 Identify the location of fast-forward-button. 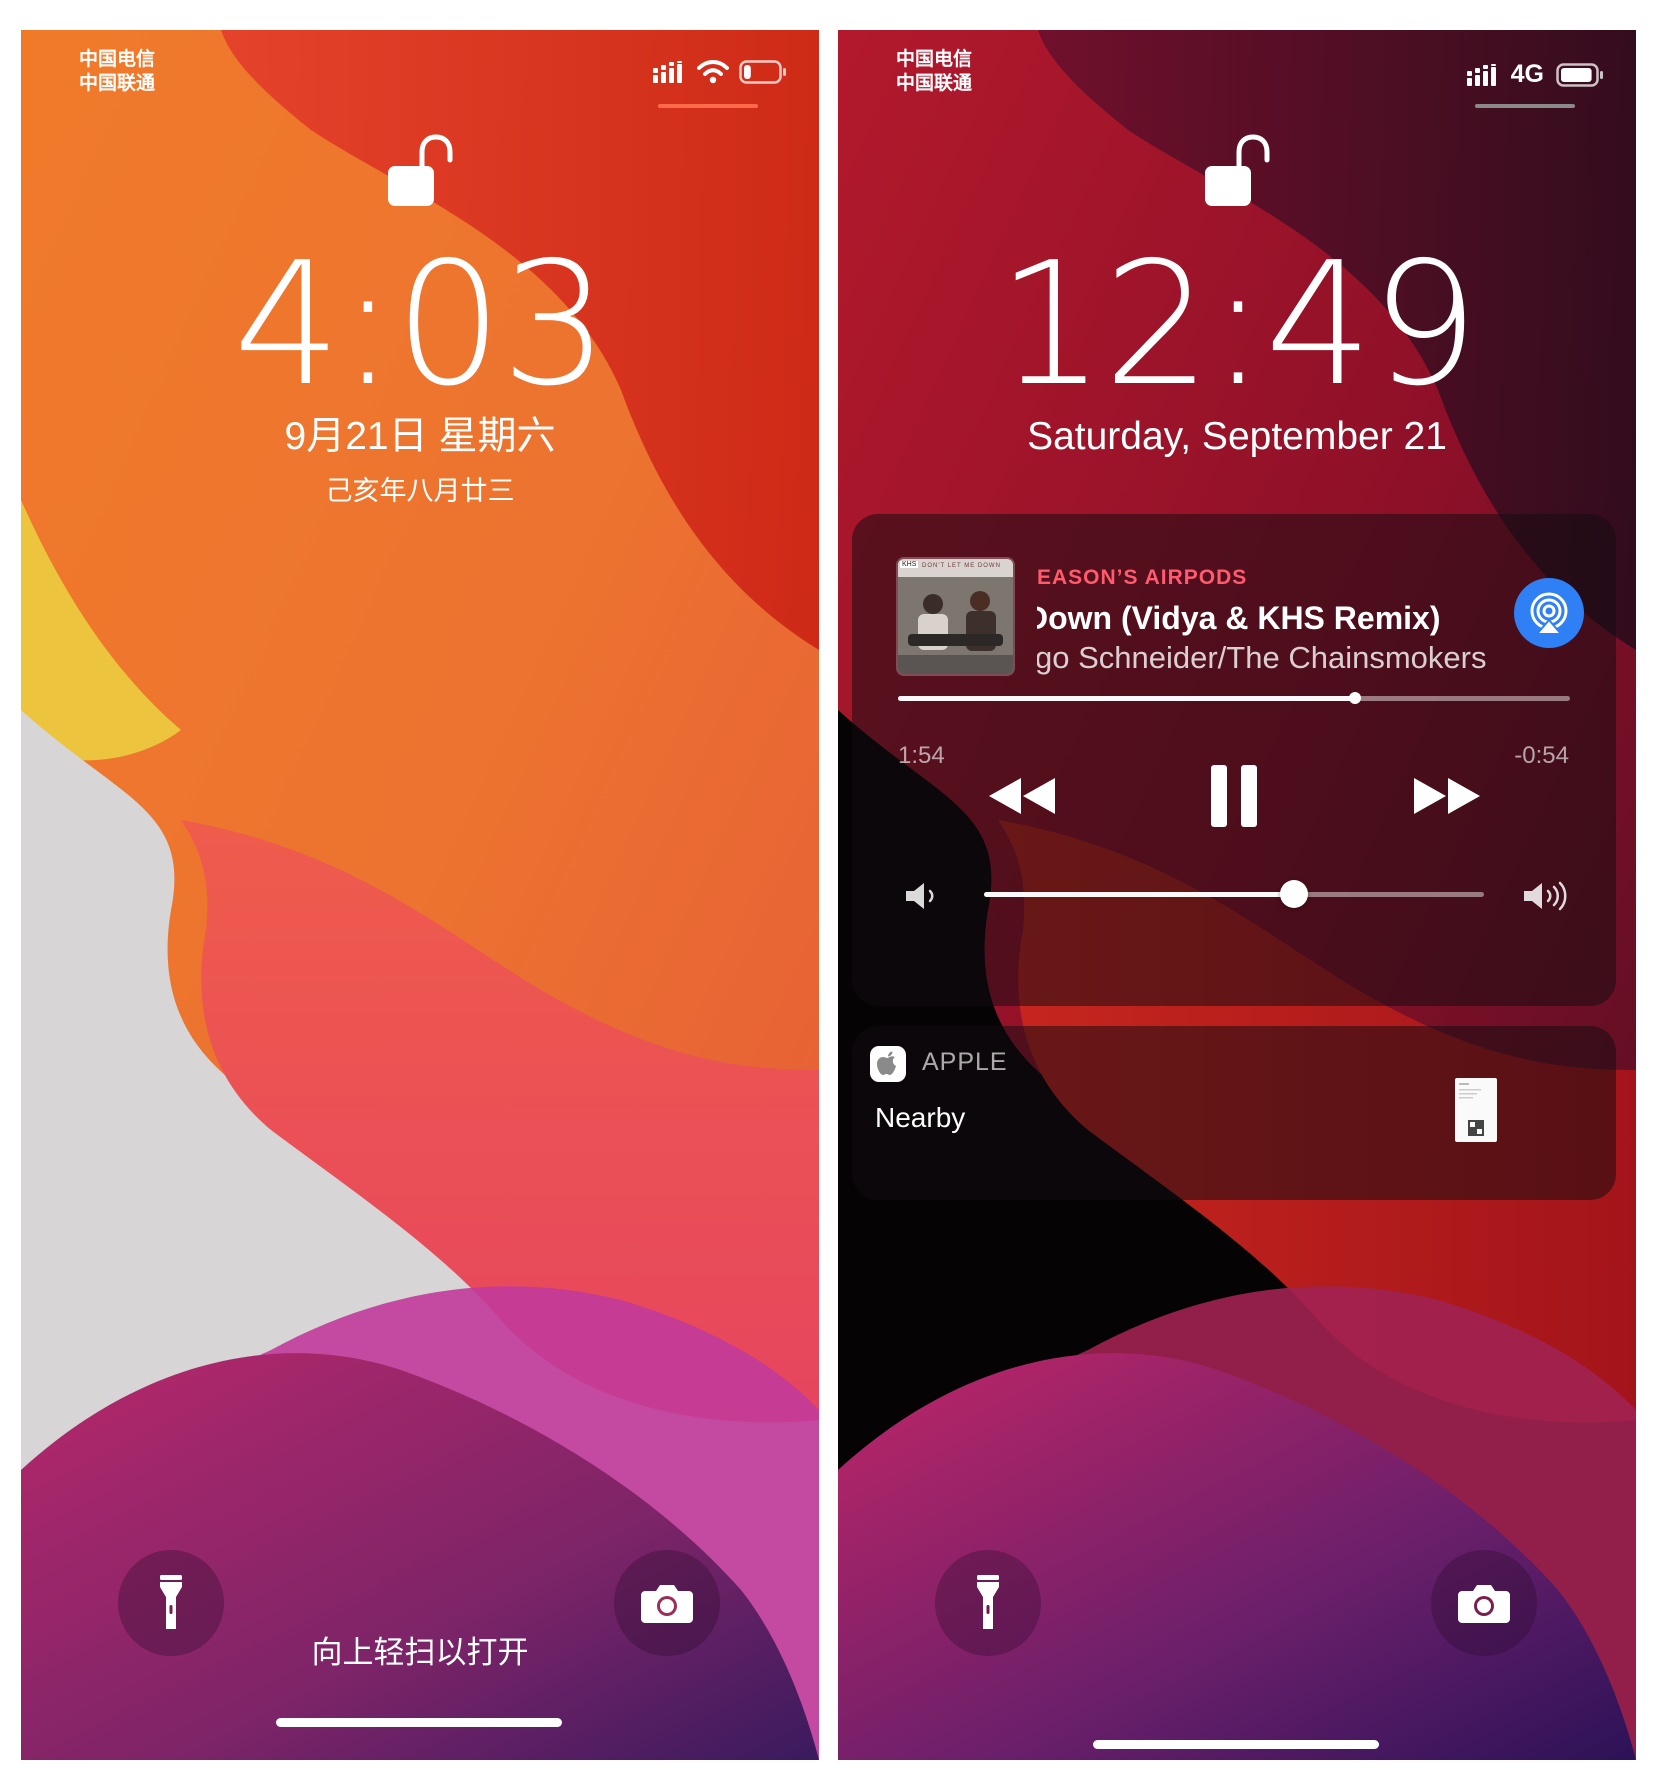
(1447, 796).